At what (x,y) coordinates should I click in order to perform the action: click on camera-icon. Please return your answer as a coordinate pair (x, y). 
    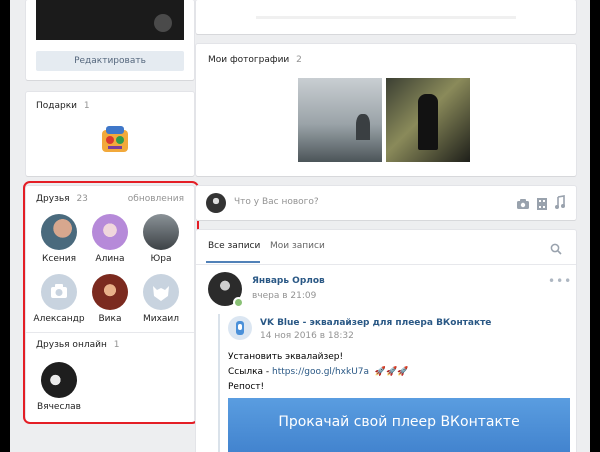
    Looking at the image, I should click on (523, 205).